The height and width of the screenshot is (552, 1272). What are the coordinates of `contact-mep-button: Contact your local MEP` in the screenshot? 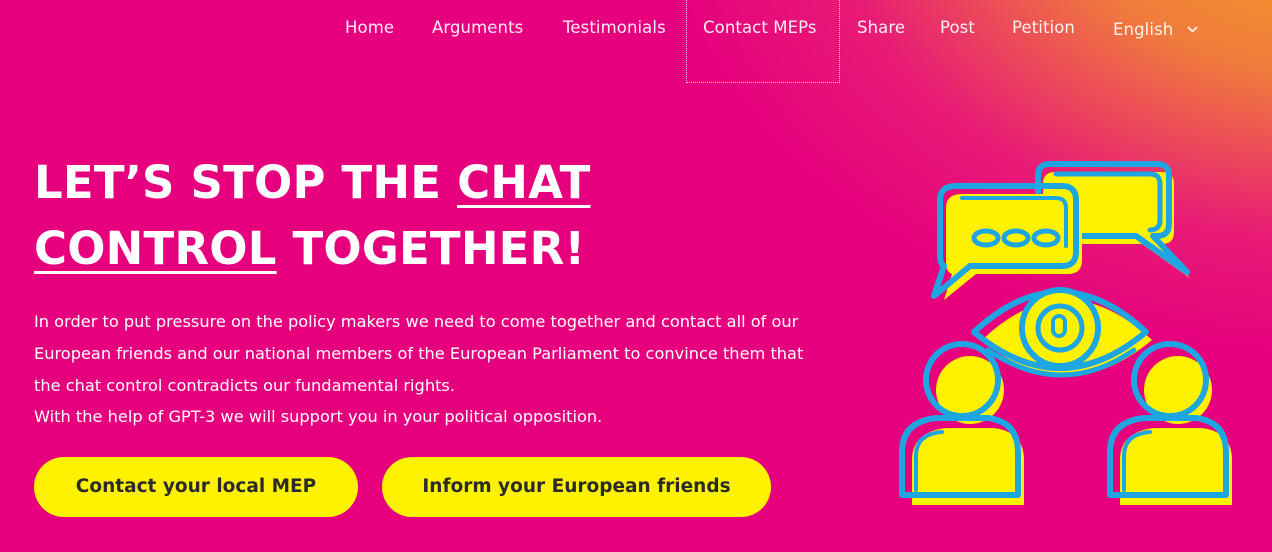 It's located at (196, 487).